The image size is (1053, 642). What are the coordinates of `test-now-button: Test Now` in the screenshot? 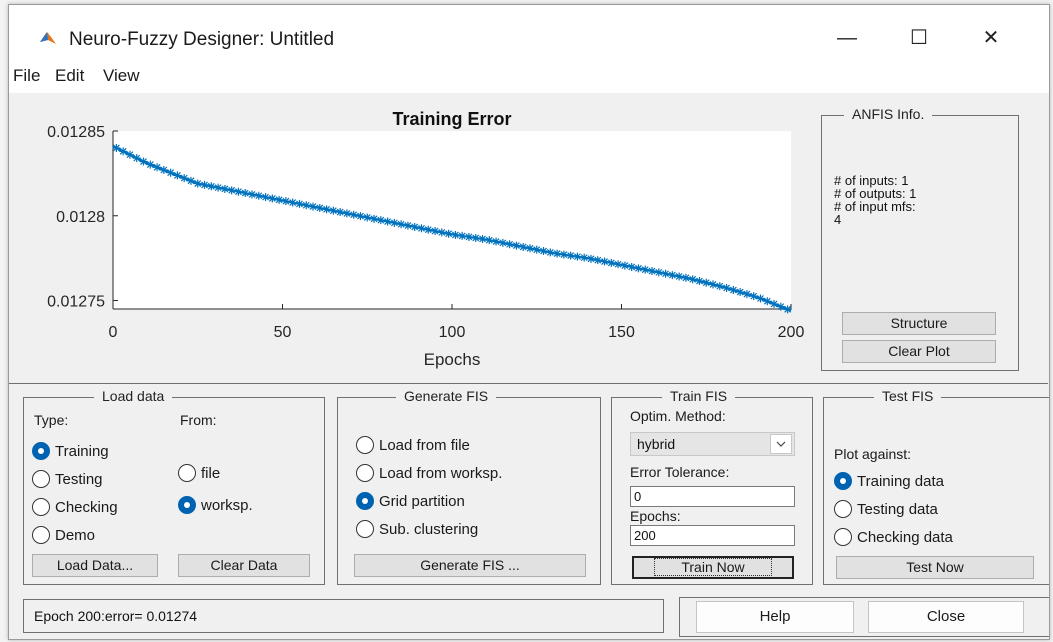 It's located at (935, 567).